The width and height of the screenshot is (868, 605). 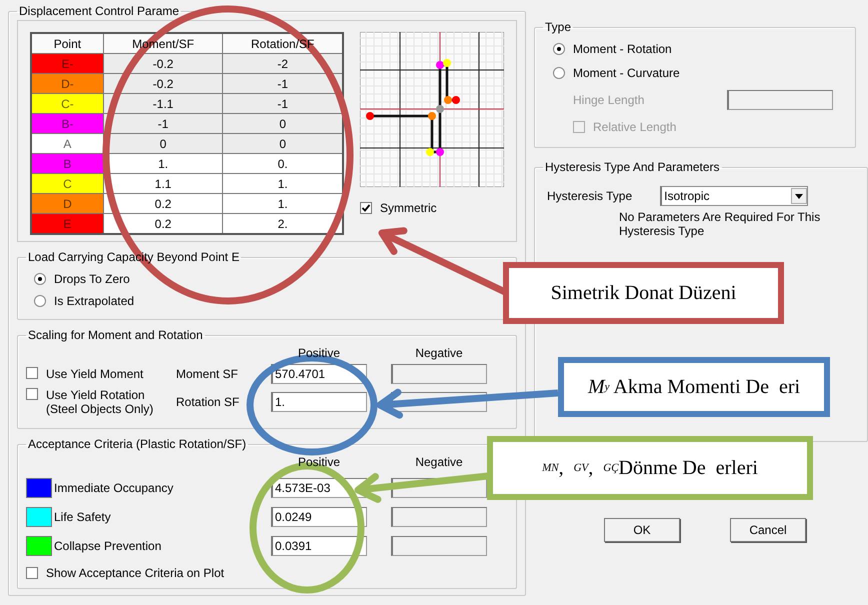 I want to click on field-label: Hinge Length, so click(x=608, y=100).